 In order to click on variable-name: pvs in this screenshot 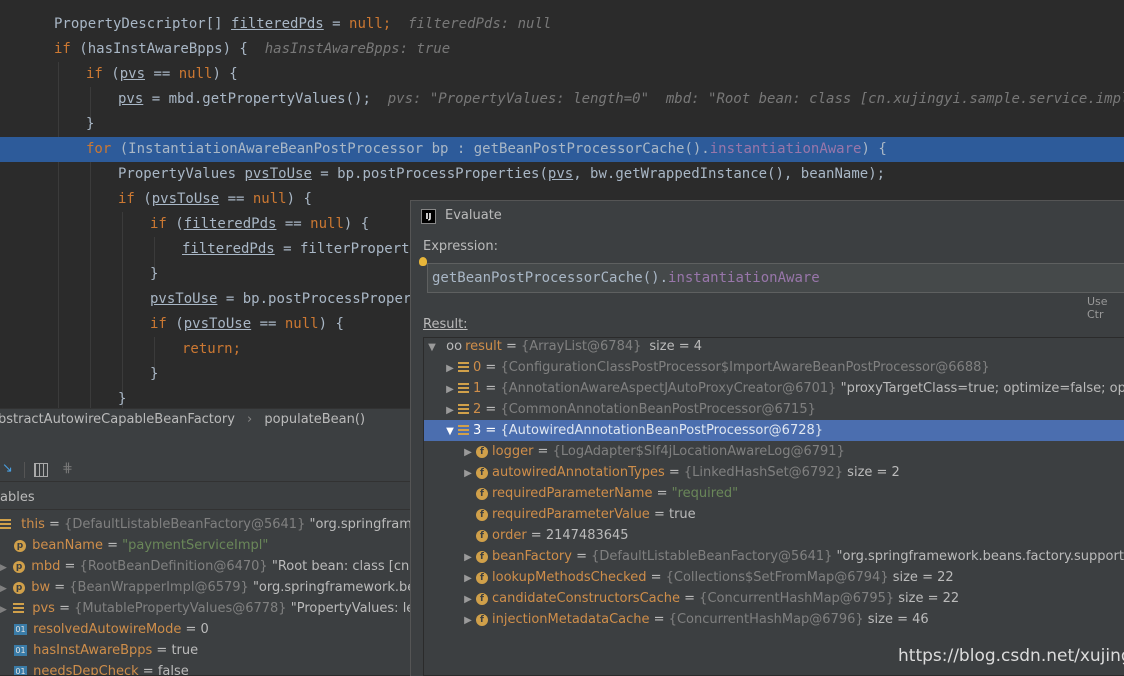, I will do `click(43, 608)`.